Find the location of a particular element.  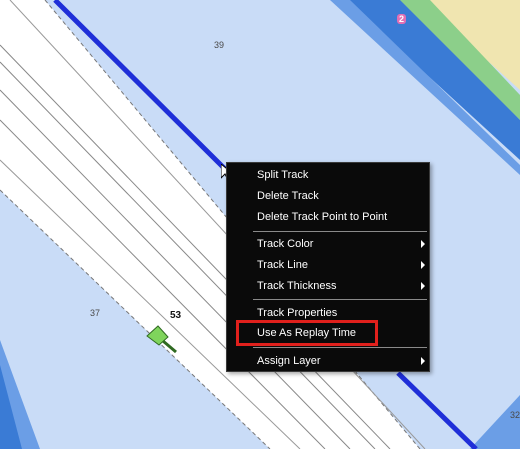

menu-item-assign-layer: Assign Layer is located at coordinates (329, 361).